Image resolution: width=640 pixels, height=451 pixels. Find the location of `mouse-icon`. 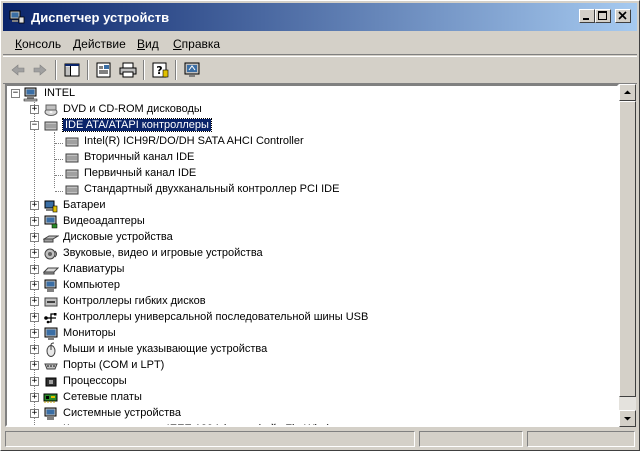

mouse-icon is located at coordinates (51, 349).